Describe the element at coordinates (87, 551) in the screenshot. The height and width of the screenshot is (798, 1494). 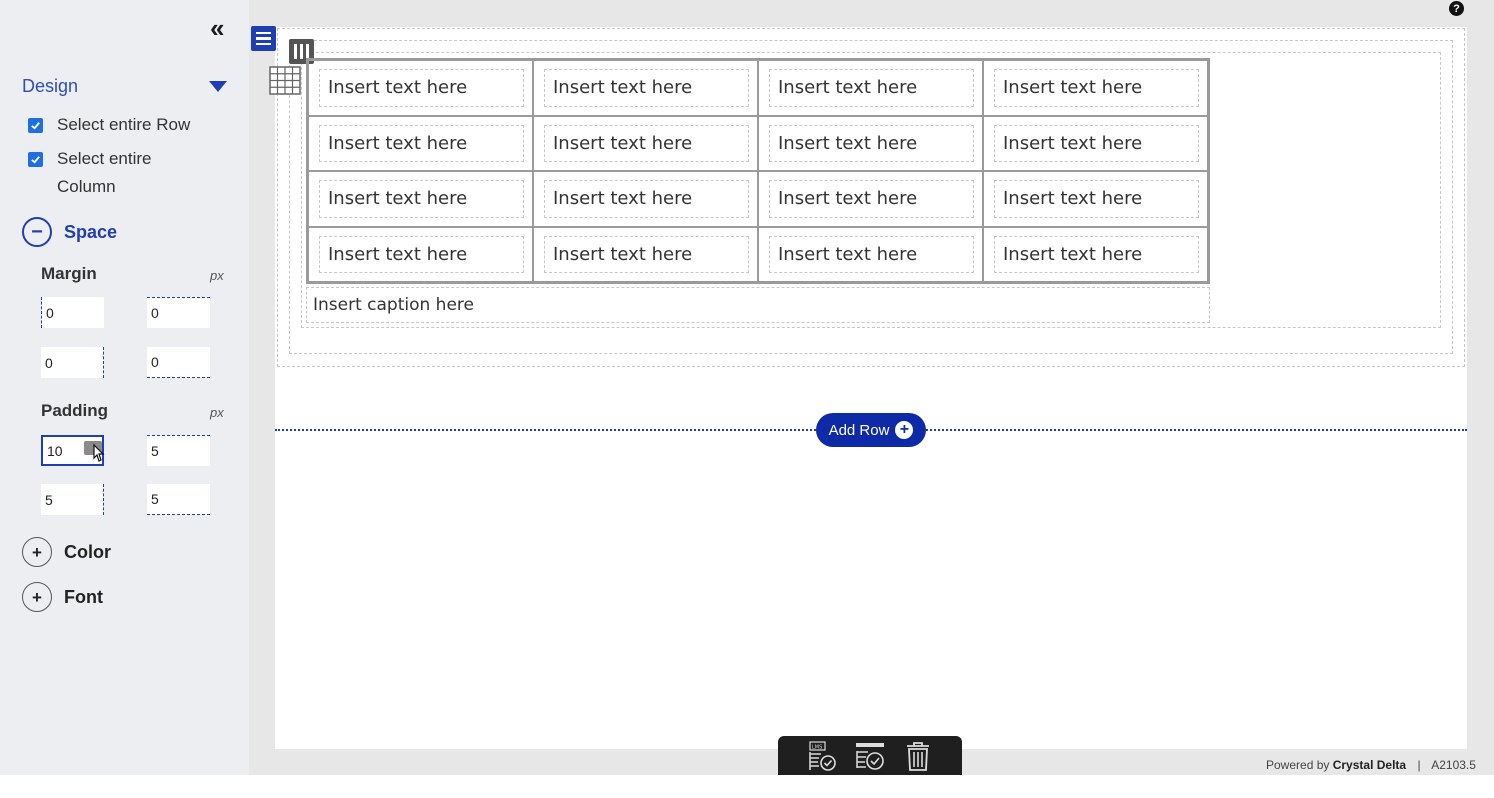
I see `color-label: Color` at that location.